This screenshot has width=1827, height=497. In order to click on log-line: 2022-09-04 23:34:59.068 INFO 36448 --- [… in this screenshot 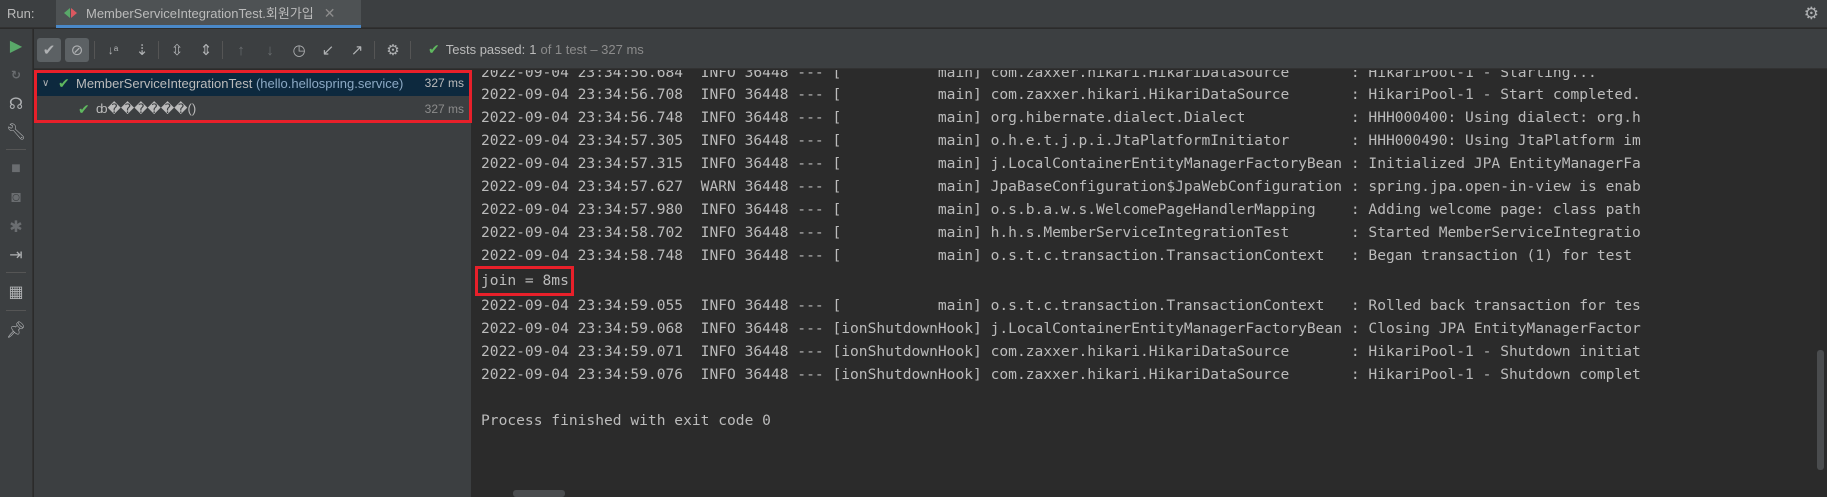, I will do `click(1061, 328)`.